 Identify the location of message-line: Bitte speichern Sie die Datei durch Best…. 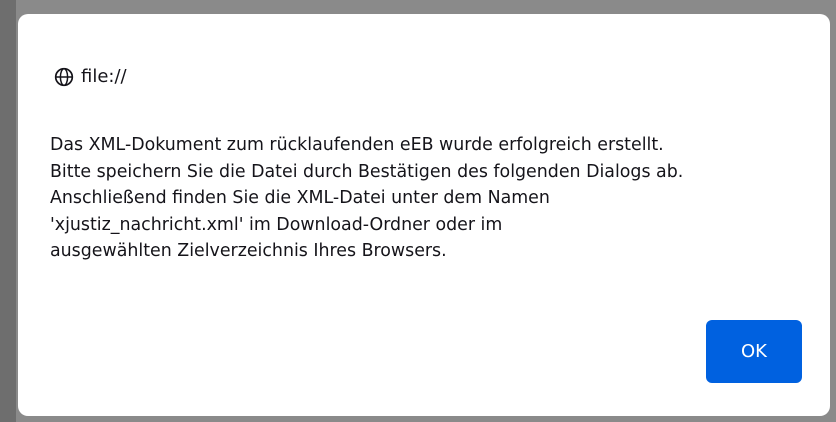
(367, 171).